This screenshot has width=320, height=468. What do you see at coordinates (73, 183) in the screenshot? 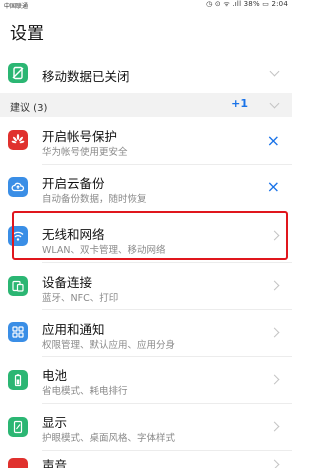
I see `suggestion-label: 开启云备份` at bounding box center [73, 183].